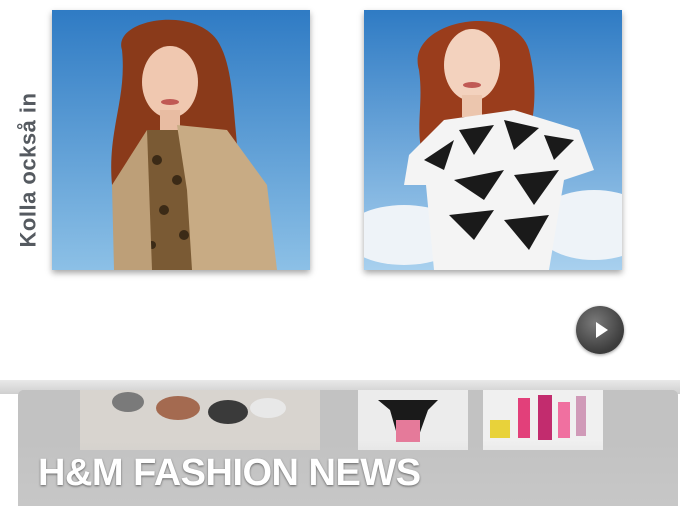 The image size is (680, 506). I want to click on play-icon, so click(602, 330).